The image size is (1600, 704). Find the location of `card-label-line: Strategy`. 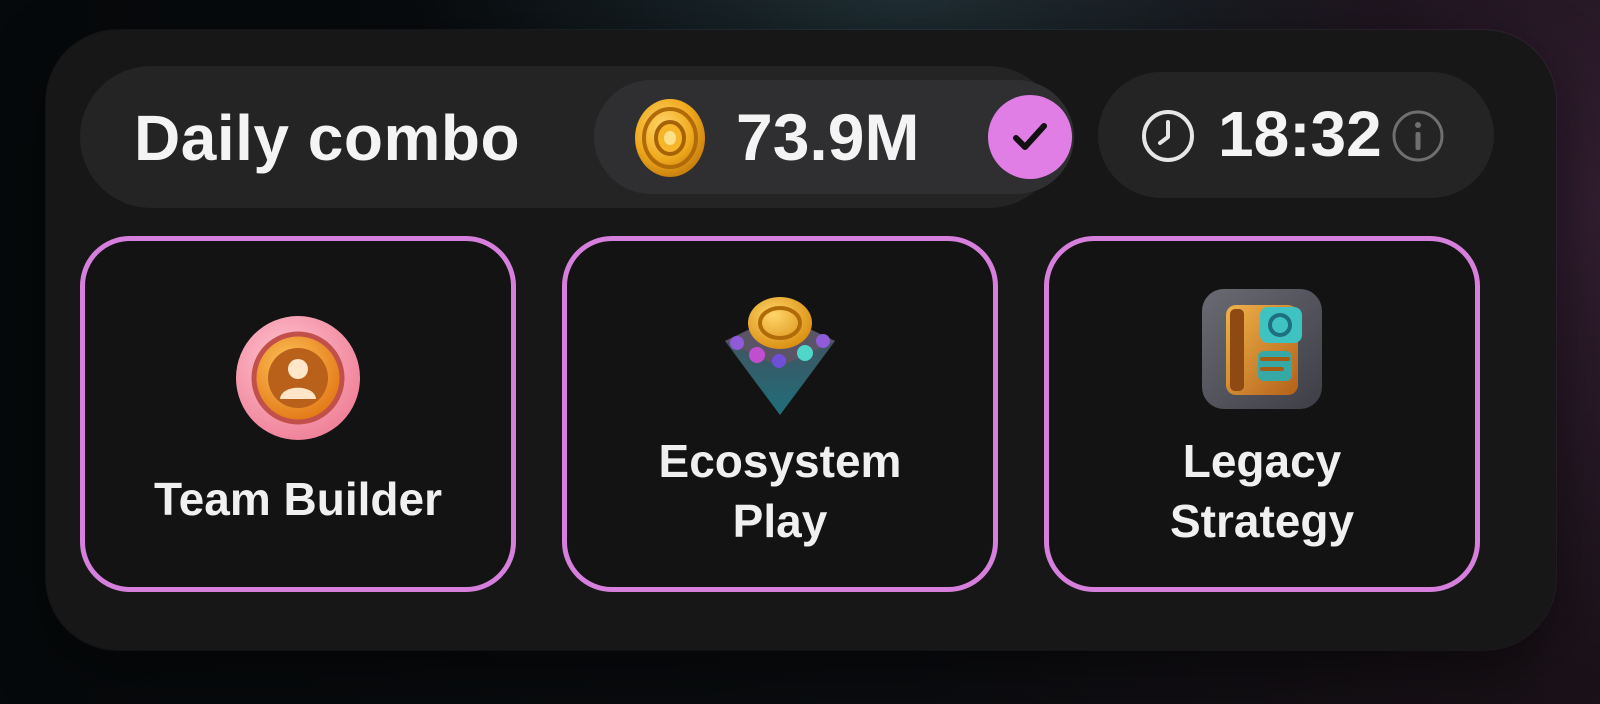

card-label-line: Strategy is located at coordinates (1262, 521).